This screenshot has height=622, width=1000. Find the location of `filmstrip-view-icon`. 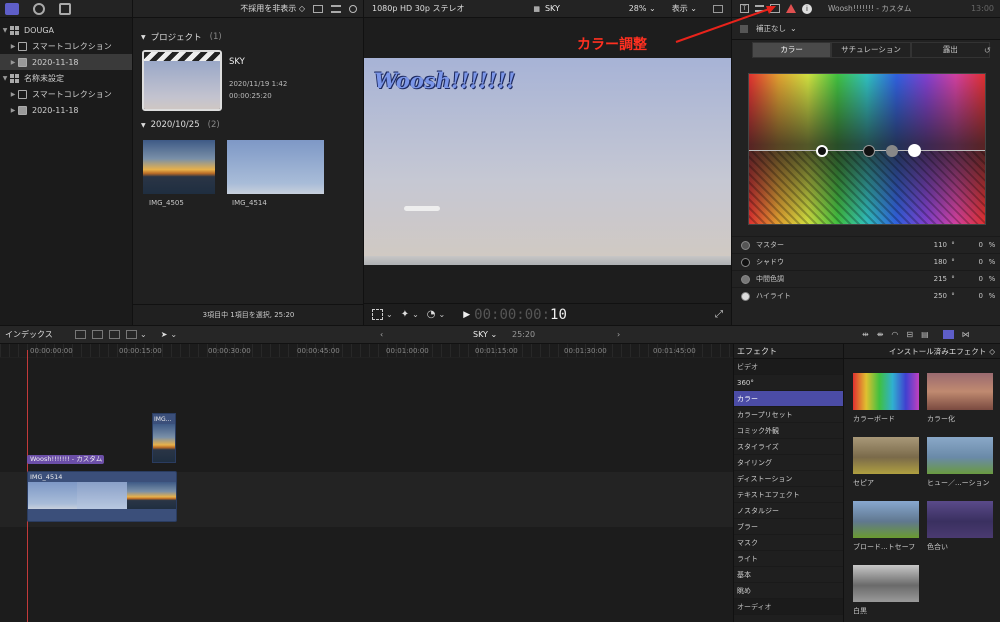

filmstrip-view-icon is located at coordinates (318, 8).